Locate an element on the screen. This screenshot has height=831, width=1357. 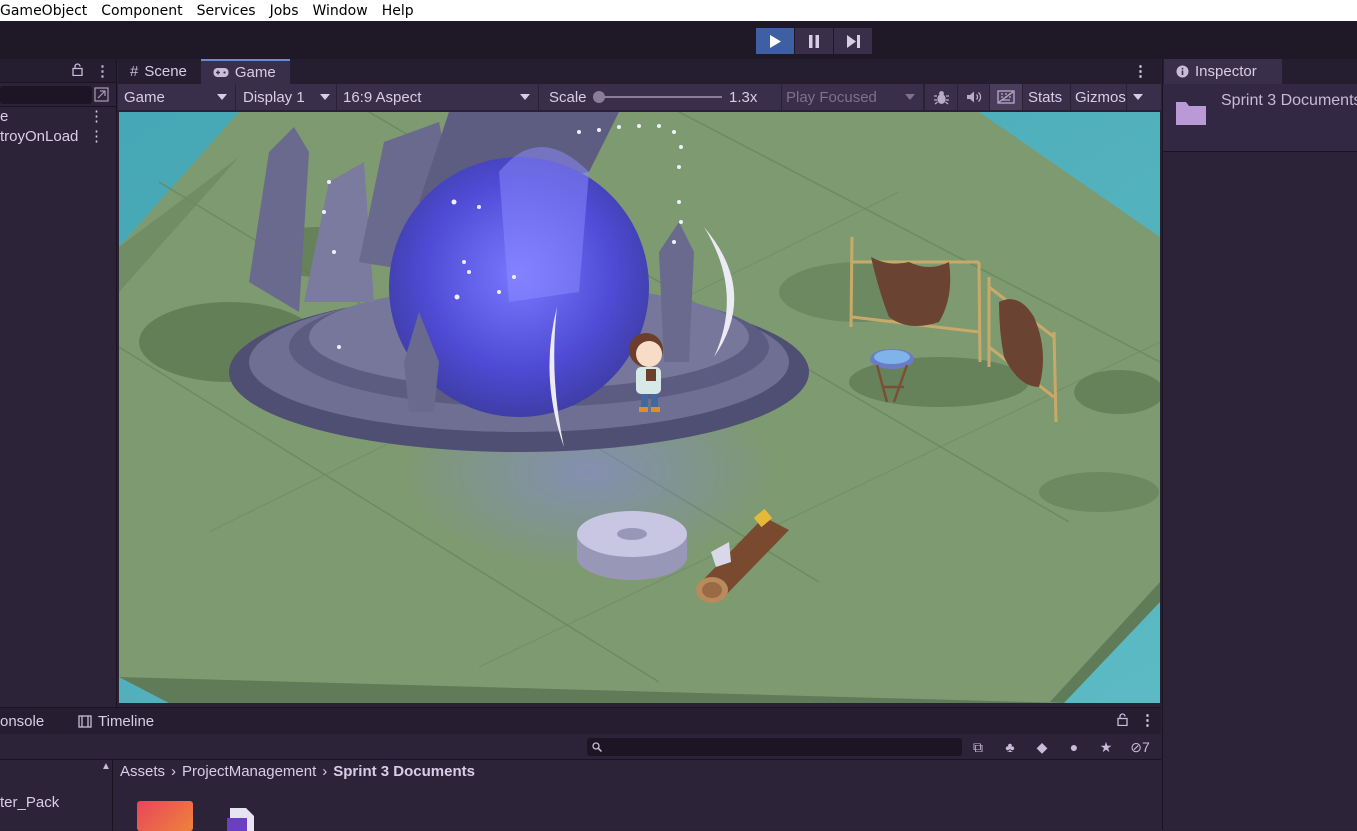
hidden-packages-icon: ⊘7 is located at coordinates (1140, 747).